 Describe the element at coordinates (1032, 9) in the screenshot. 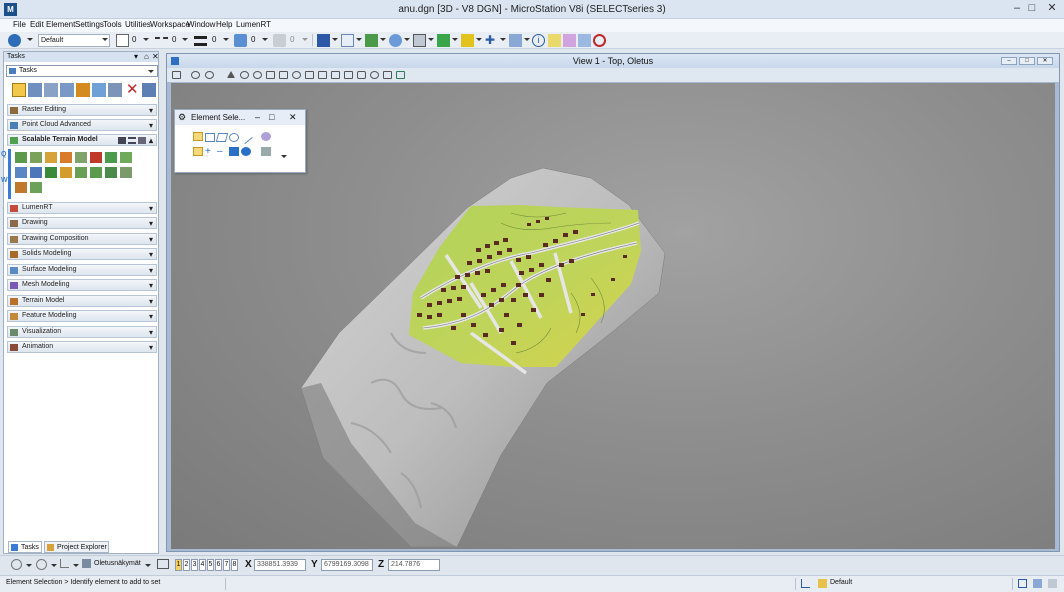

I see `maximize-button: □` at that location.